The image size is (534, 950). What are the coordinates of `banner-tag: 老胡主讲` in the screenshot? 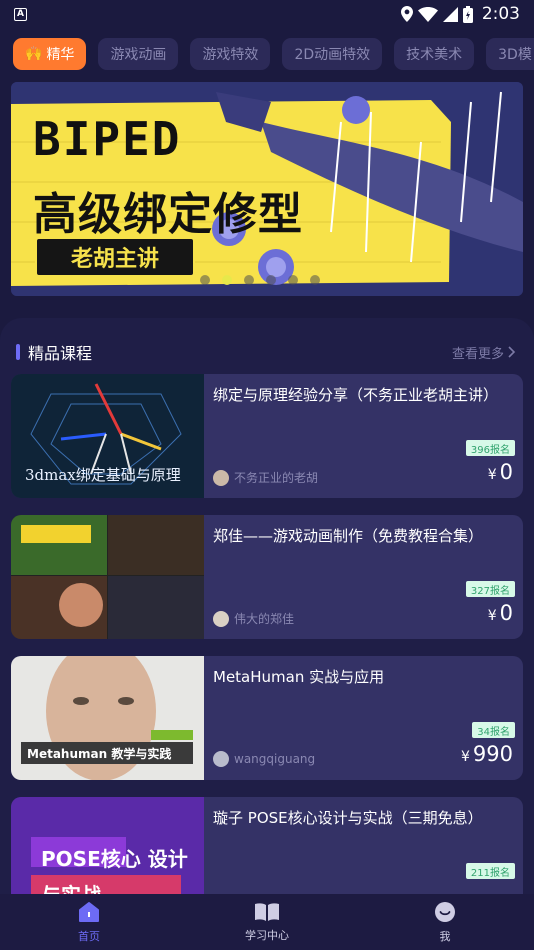 It's located at (115, 257).